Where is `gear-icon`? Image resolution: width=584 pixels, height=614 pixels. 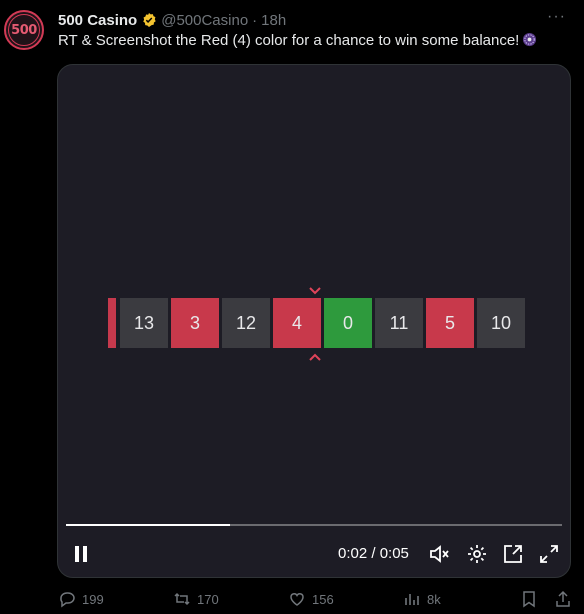
gear-icon is located at coordinates (477, 554).